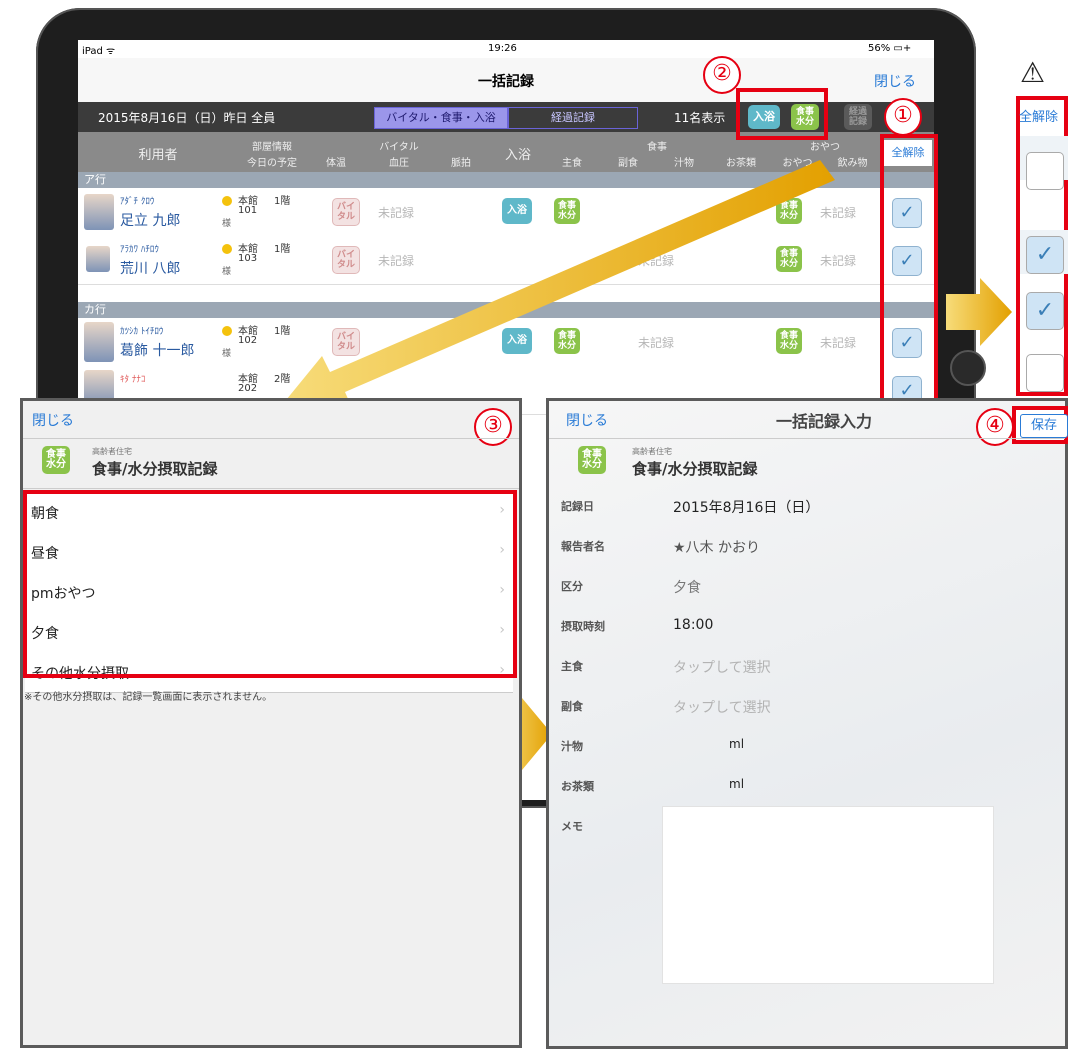 The width and height of the screenshot is (1068, 1049). I want to click on field-side-dish: 副食 タップして選択, so click(807, 706).